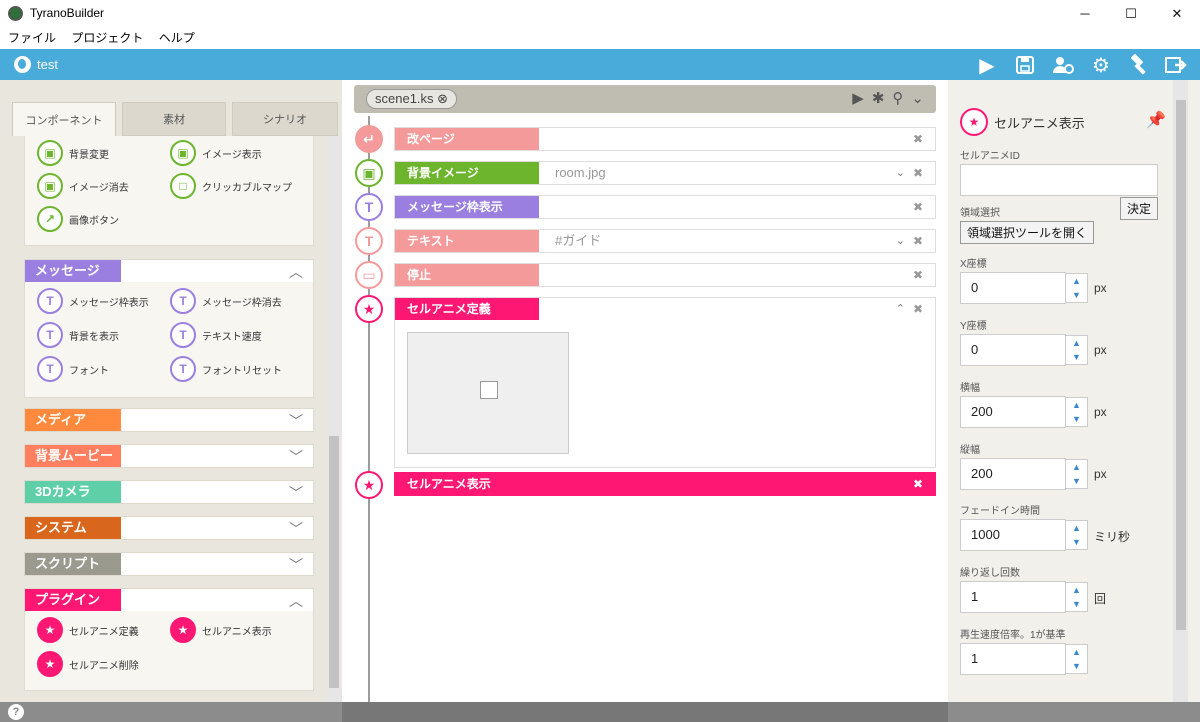 The width and height of the screenshot is (1200, 722). What do you see at coordinates (169, 528) in the screenshot?
I see `category-system: システム ﹀` at bounding box center [169, 528].